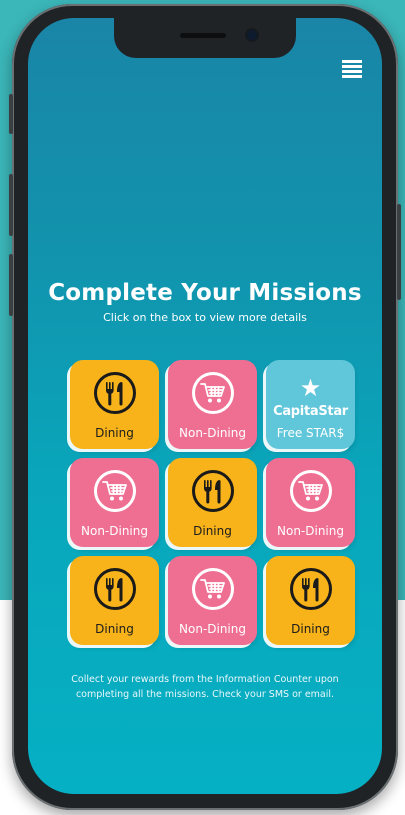 The height and width of the screenshot is (815, 405). Describe the element at coordinates (205, 293) in the screenshot. I see `page-title: Complete Your Missions` at that location.